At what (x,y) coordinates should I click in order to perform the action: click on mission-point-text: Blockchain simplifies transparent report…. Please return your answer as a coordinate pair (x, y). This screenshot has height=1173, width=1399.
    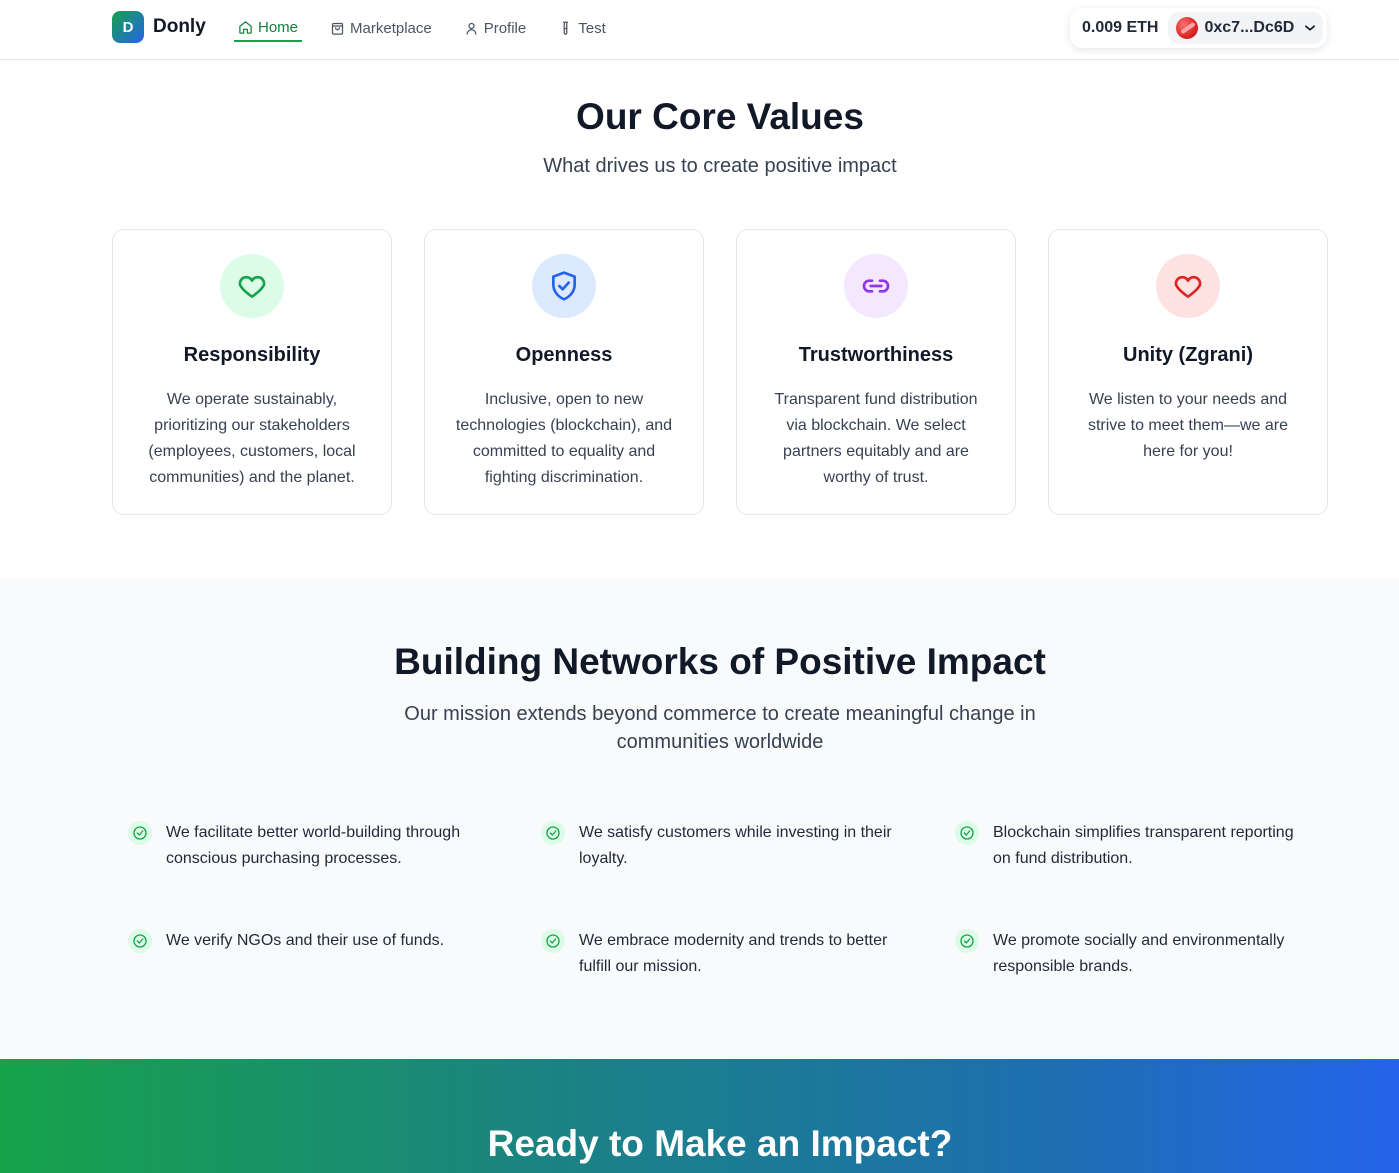
    Looking at the image, I should click on (1143, 845).